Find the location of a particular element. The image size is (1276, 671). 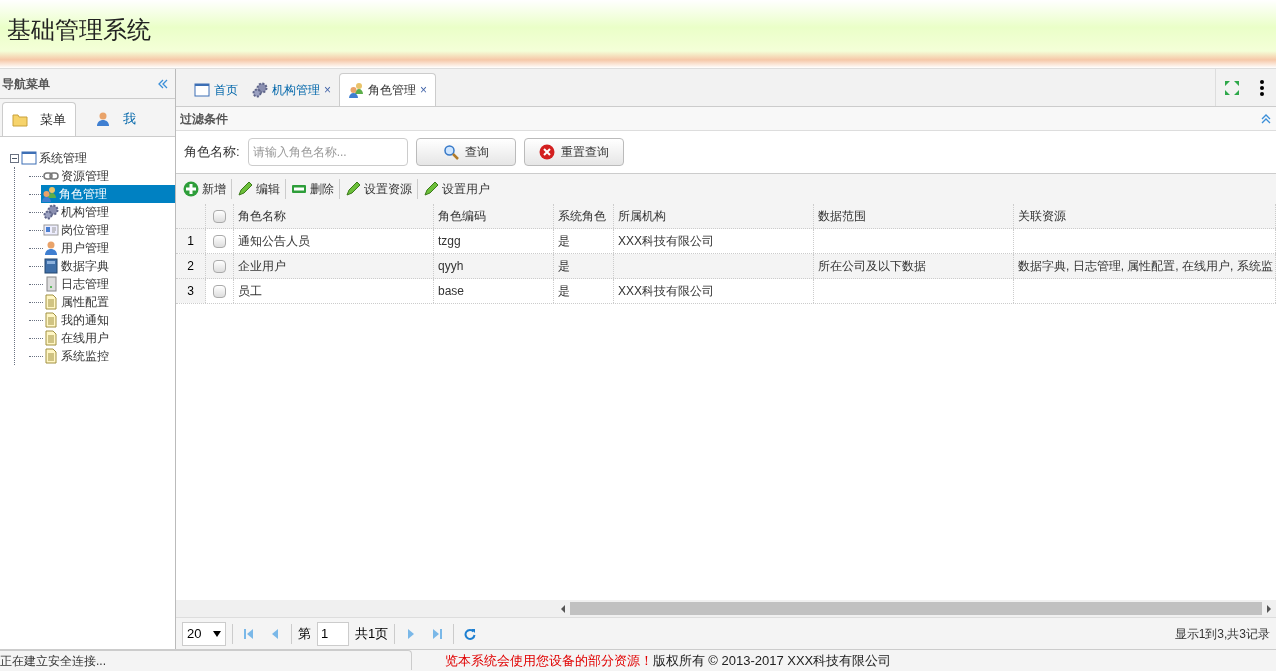

column-header: 所属机构 is located at coordinates (714, 216).